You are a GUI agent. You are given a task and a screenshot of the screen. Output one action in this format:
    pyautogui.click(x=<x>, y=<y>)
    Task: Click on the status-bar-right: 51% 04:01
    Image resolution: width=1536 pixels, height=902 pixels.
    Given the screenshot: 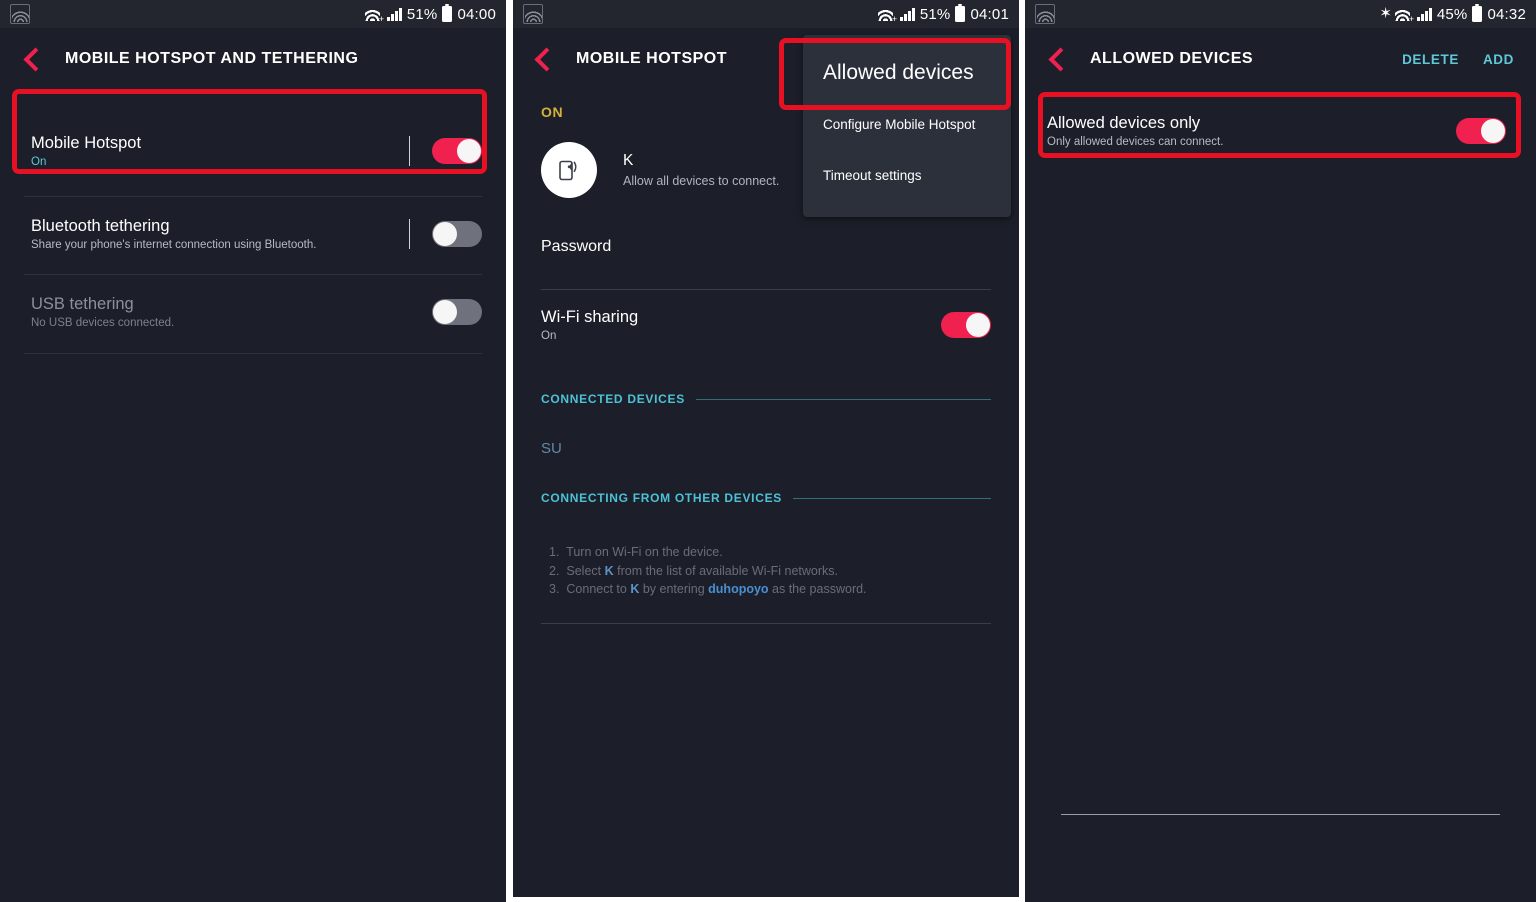 What is the action you would take?
    pyautogui.click(x=943, y=13)
    